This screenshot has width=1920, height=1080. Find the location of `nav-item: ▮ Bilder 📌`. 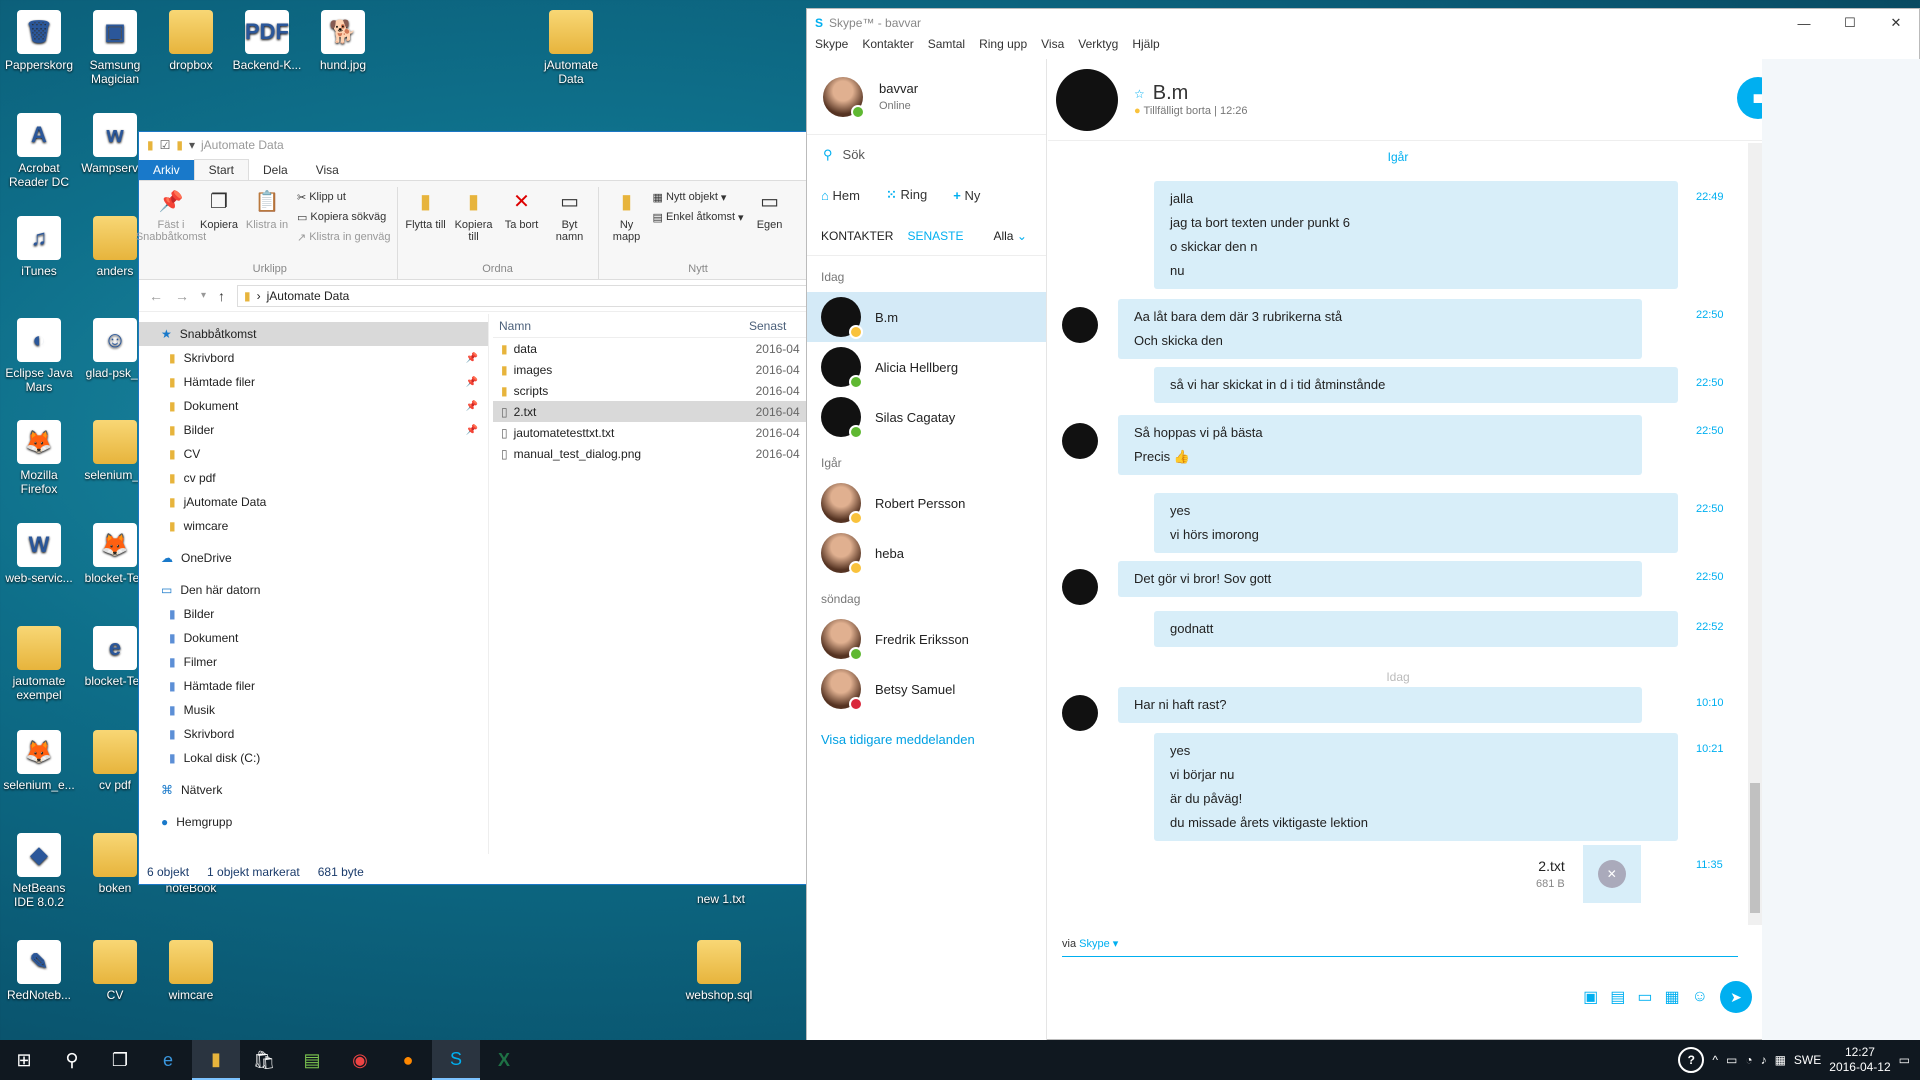

nav-item: ▮ Bilder 📌 is located at coordinates (313, 430).